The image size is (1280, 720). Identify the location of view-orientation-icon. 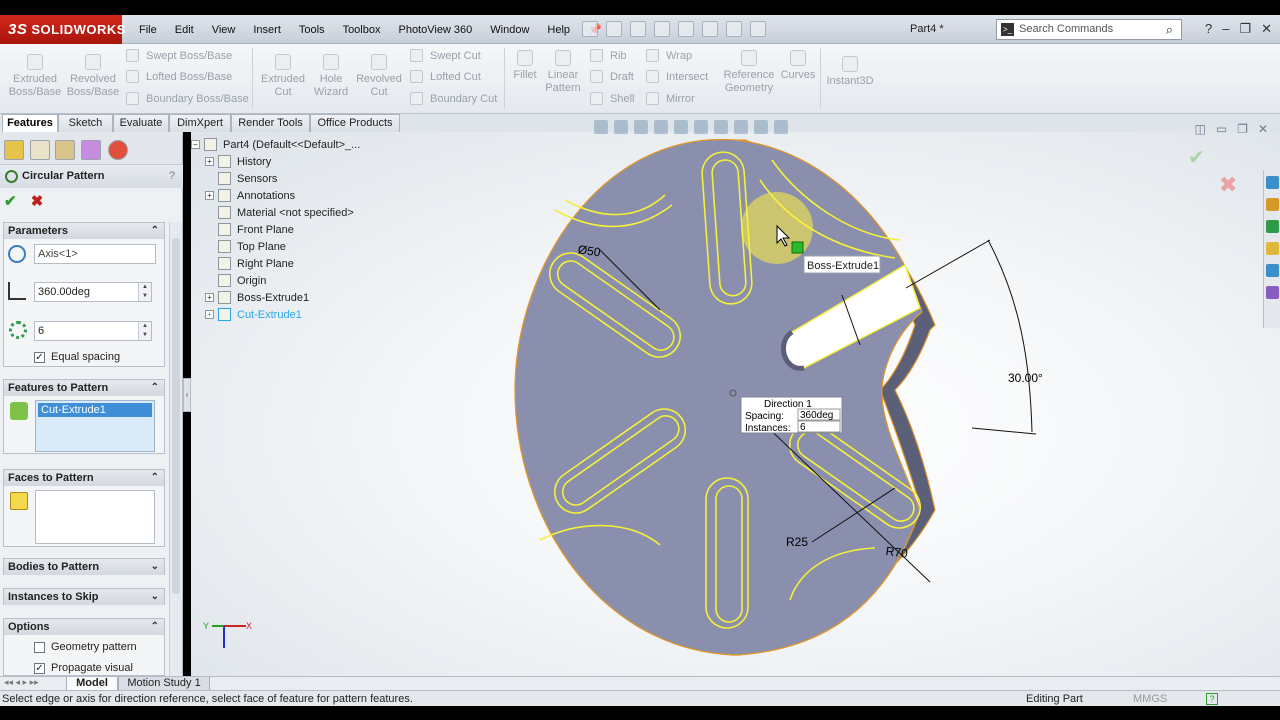
(681, 127).